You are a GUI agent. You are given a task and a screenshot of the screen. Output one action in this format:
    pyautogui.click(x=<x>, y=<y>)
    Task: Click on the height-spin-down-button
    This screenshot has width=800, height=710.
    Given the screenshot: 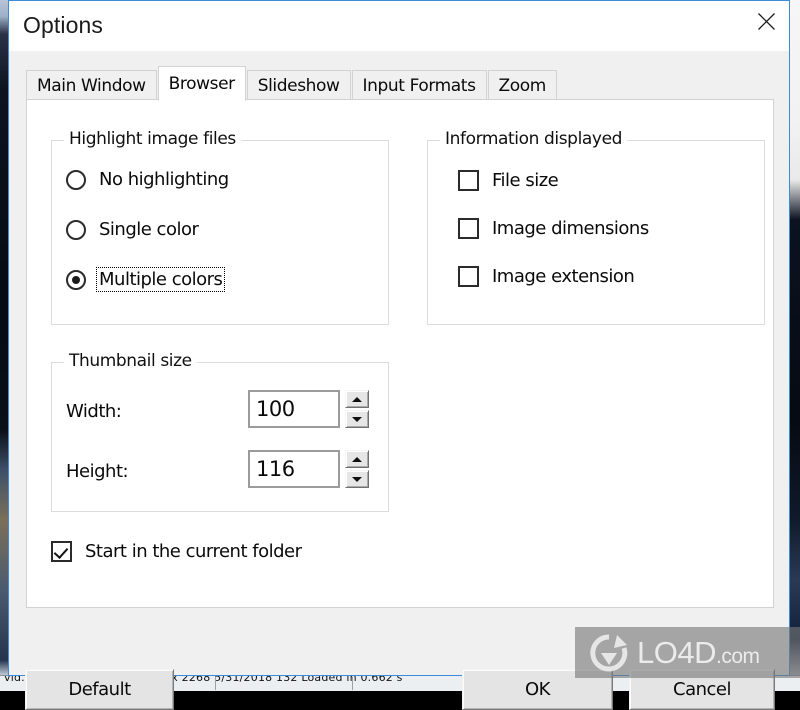 What is the action you would take?
    pyautogui.click(x=357, y=479)
    